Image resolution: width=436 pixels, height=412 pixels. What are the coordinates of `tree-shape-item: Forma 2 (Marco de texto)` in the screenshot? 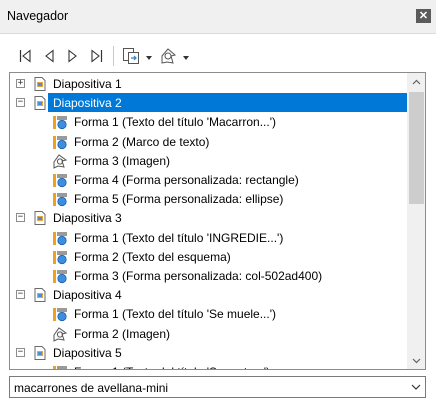 It's located at (209, 141).